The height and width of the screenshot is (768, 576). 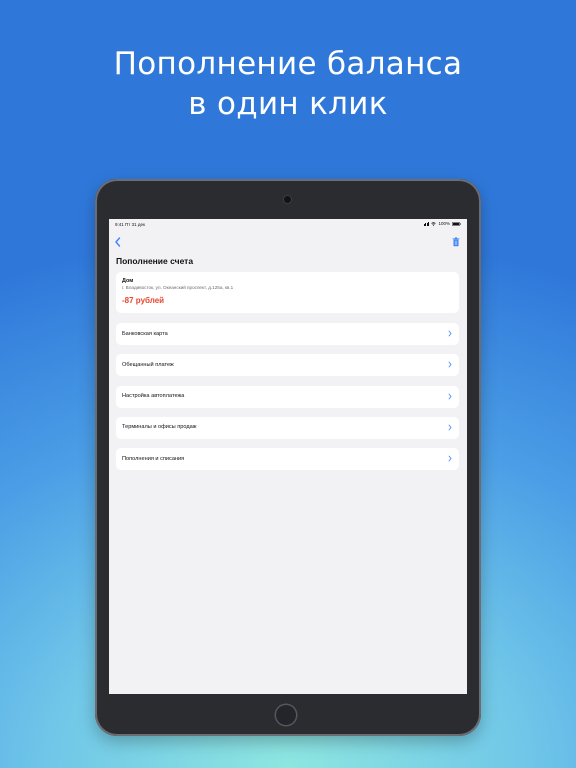 What do you see at coordinates (287, 334) in the screenshot?
I see `menu-item-bank-card: Банковская карта` at bounding box center [287, 334].